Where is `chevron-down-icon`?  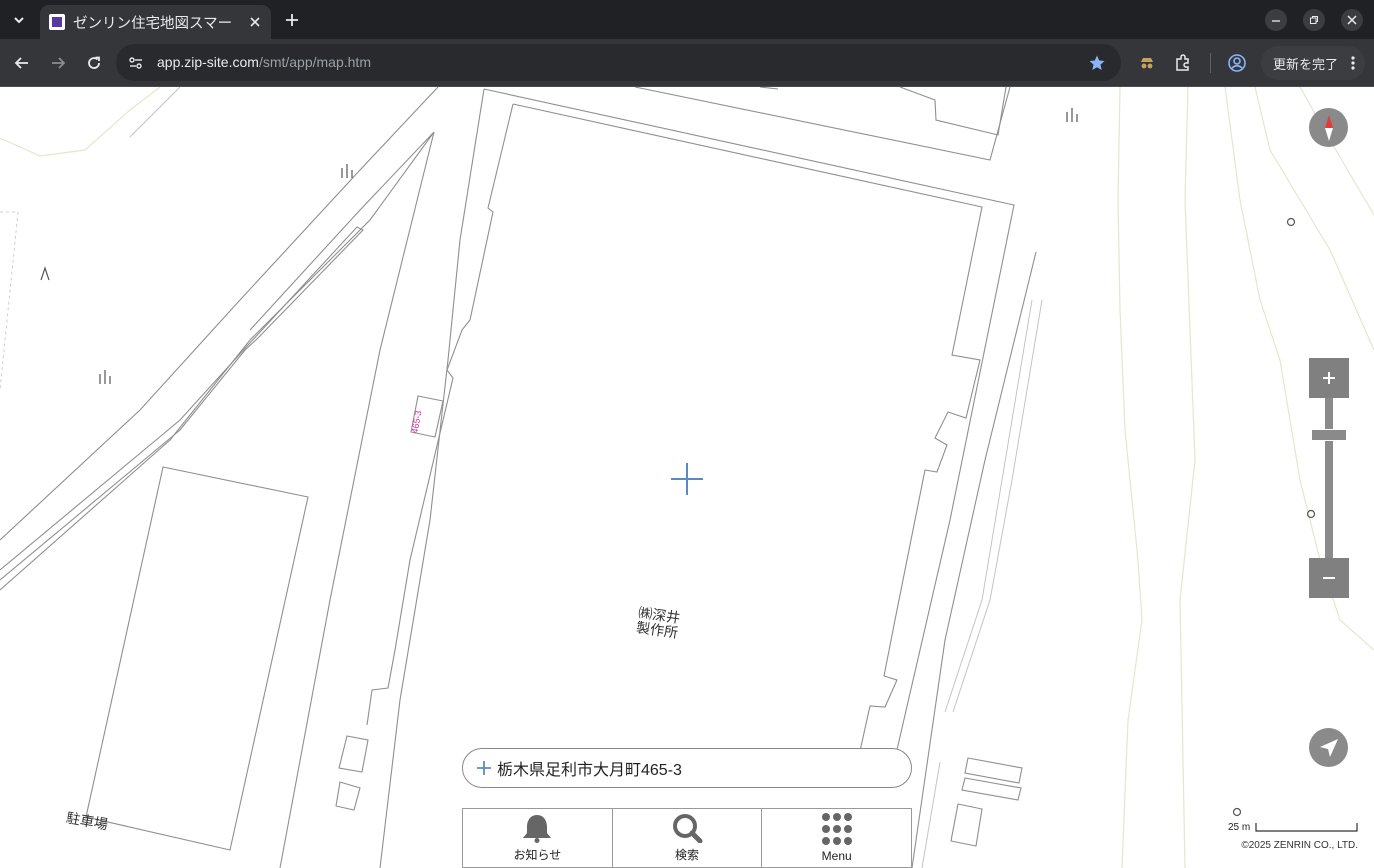 chevron-down-icon is located at coordinates (19, 20).